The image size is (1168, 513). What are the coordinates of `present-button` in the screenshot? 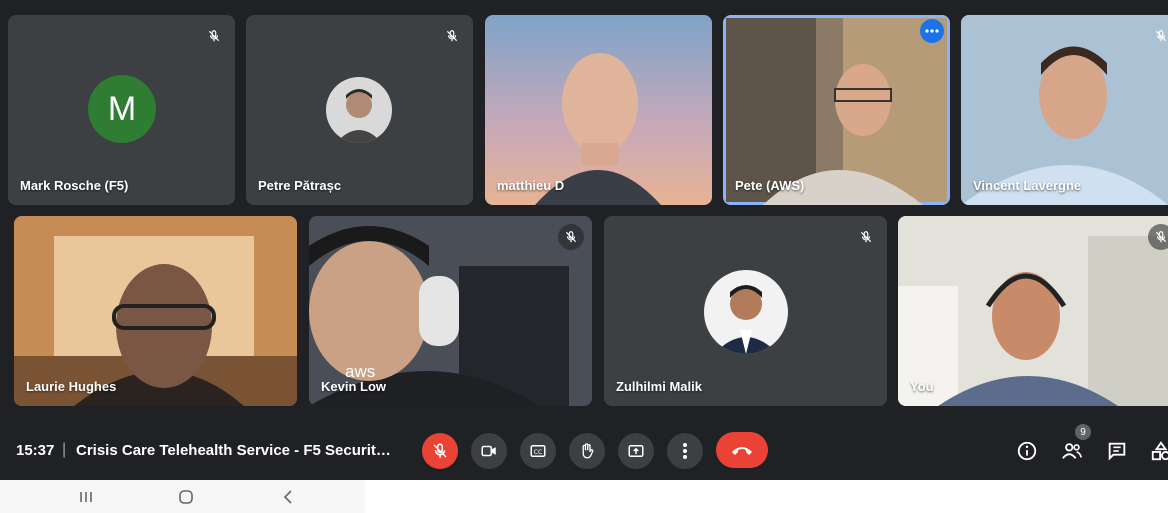 It's located at (636, 451).